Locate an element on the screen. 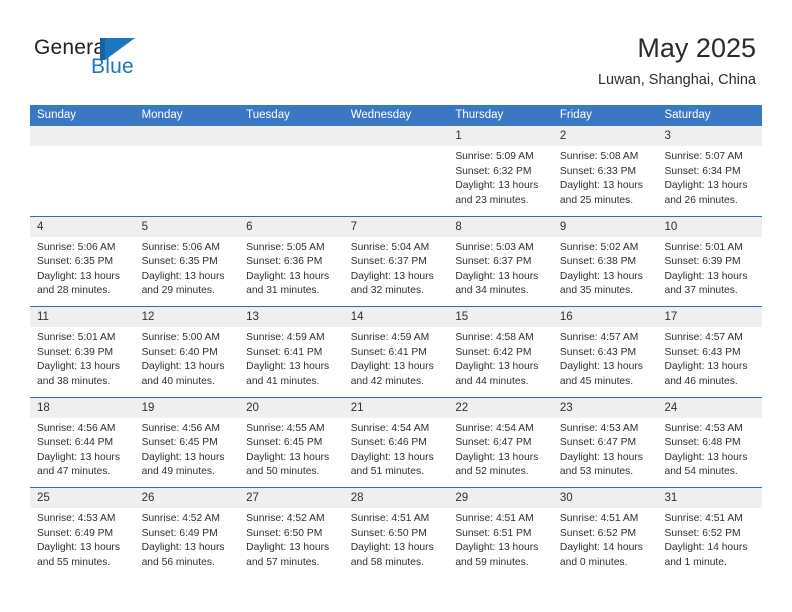  day-detail-line: Sunrise: 4:54 AM is located at coordinates (390, 428).